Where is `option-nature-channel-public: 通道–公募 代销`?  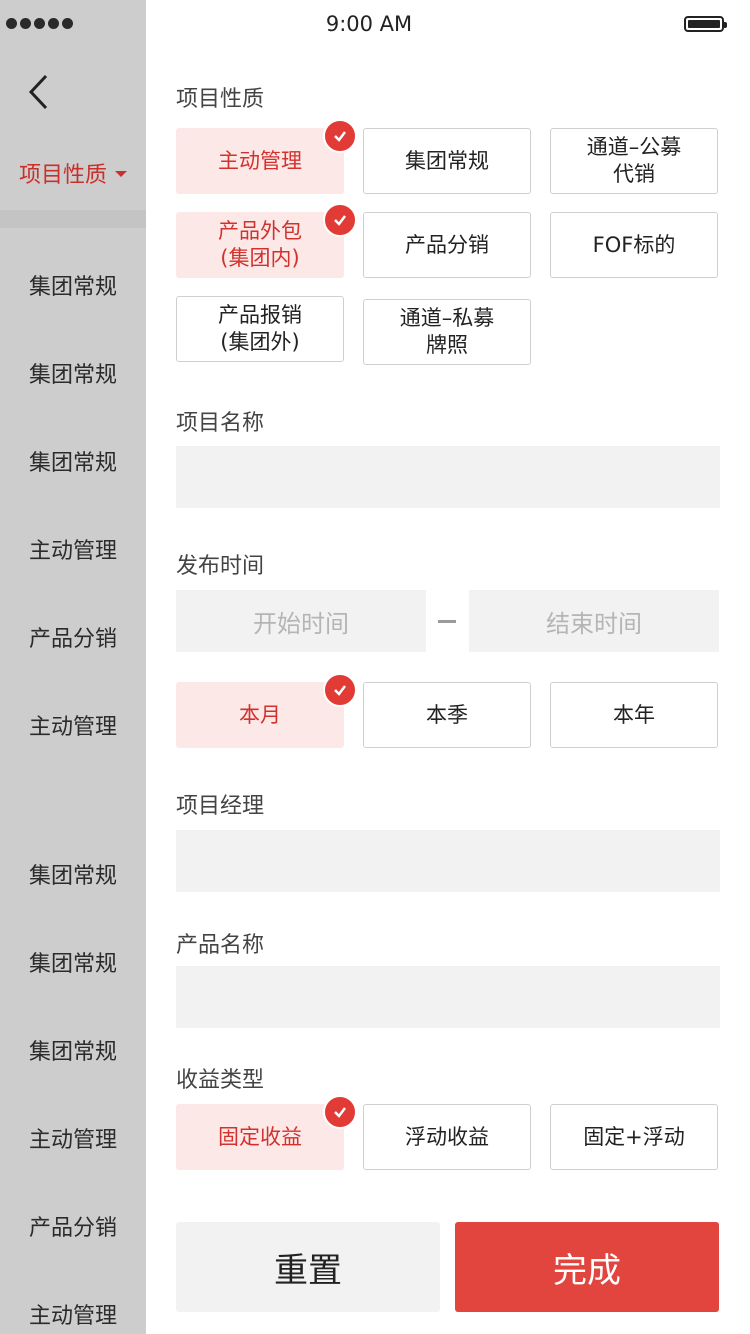 option-nature-channel-public: 通道–公募 代销 is located at coordinates (634, 161).